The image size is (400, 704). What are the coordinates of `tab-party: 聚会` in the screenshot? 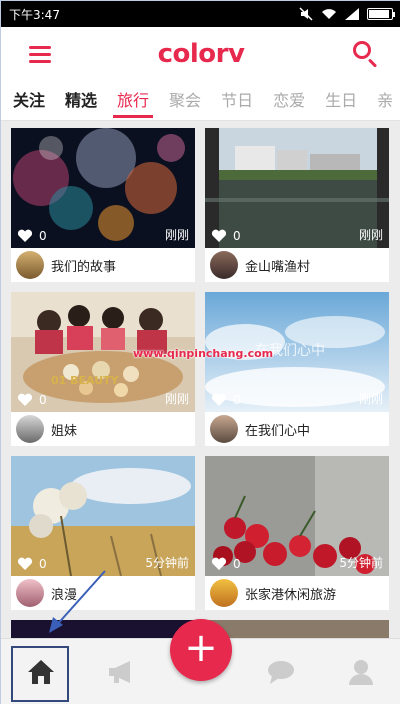 It's located at (185, 100).